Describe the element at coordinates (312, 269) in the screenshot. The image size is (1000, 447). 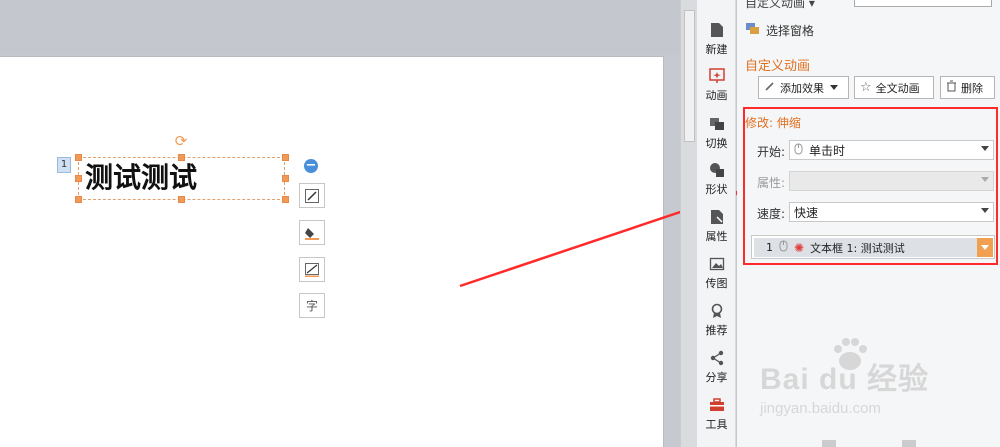
I see `line-style-icon` at that location.